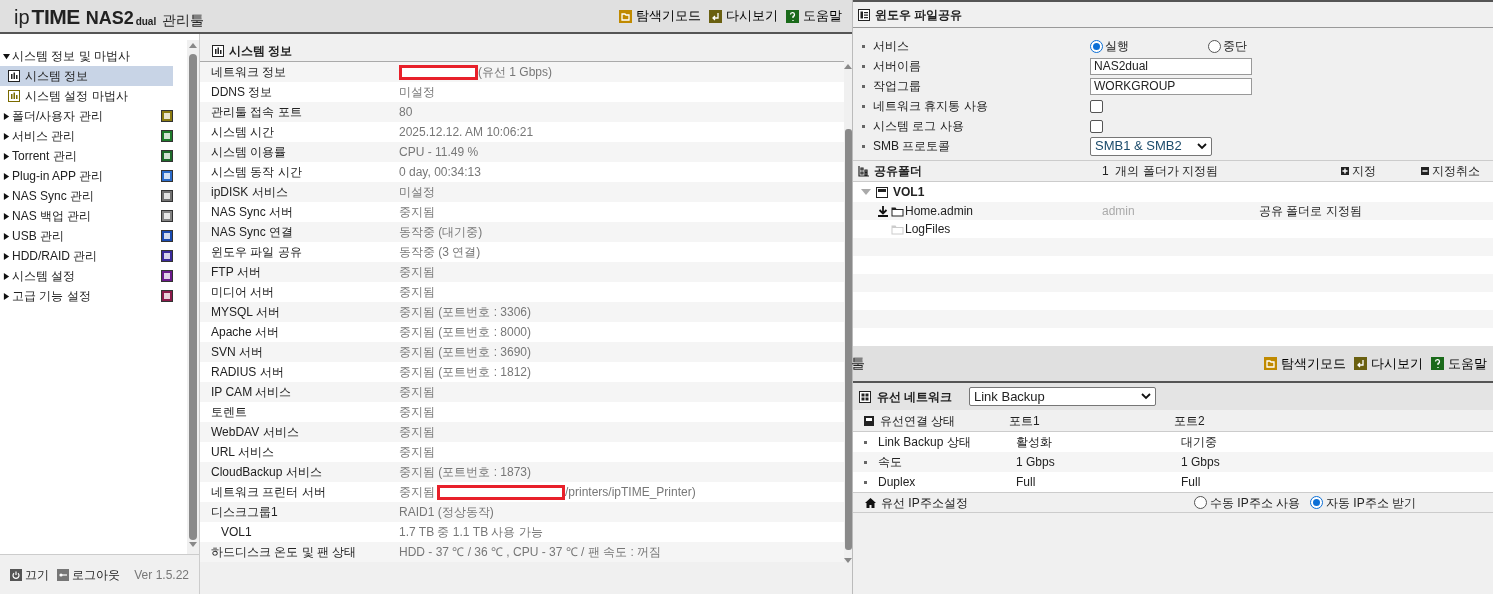 The height and width of the screenshot is (594, 1493). I want to click on sidebar-label: Torrent 관리, so click(45, 156).